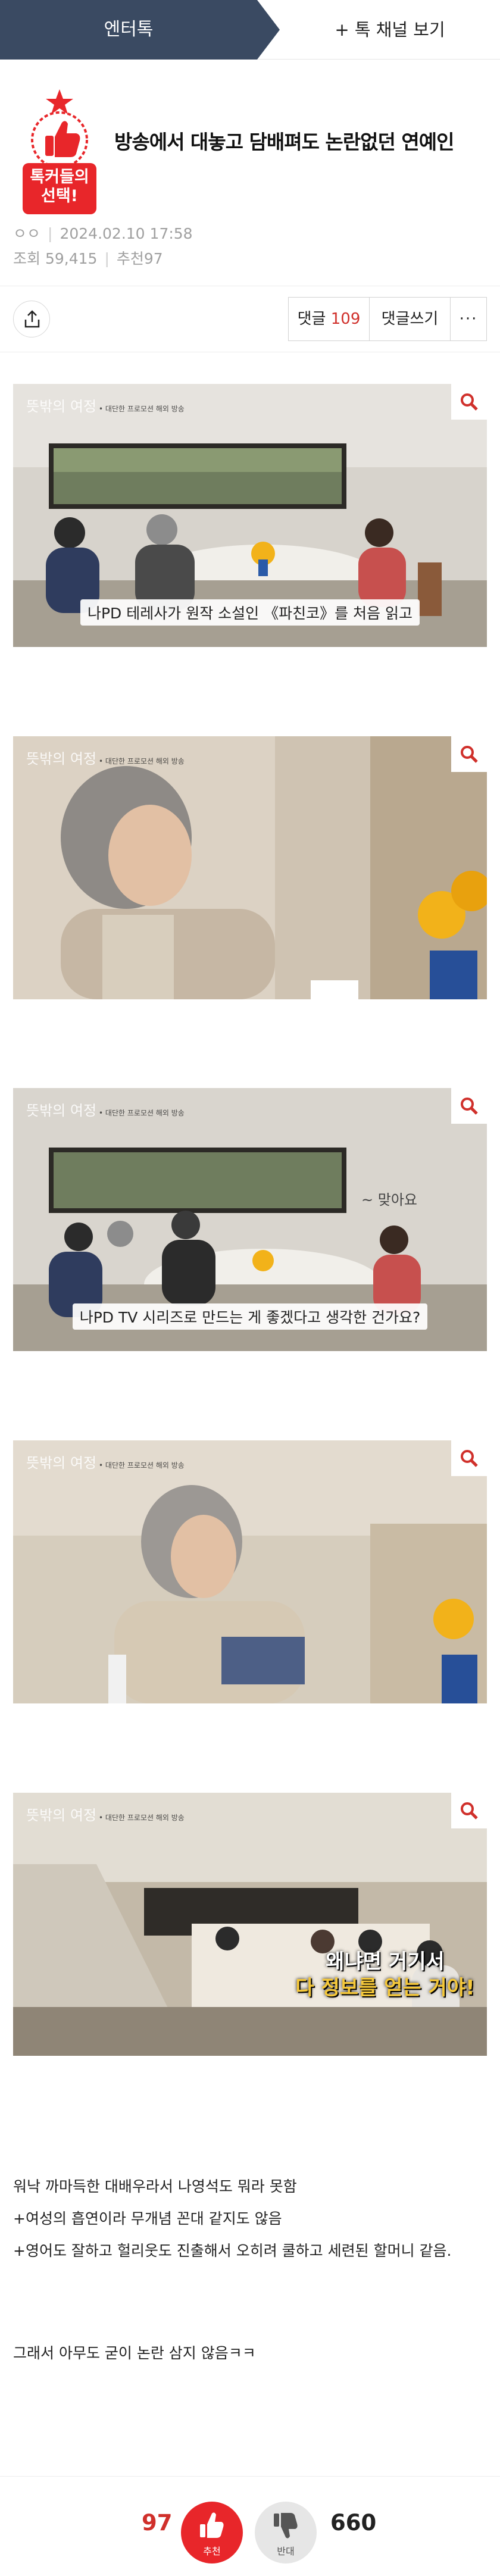 Image resolution: width=500 pixels, height=2576 pixels. Describe the element at coordinates (390, 30) in the screenshot. I see `more-channels-link: + 톡 채널 보기` at that location.